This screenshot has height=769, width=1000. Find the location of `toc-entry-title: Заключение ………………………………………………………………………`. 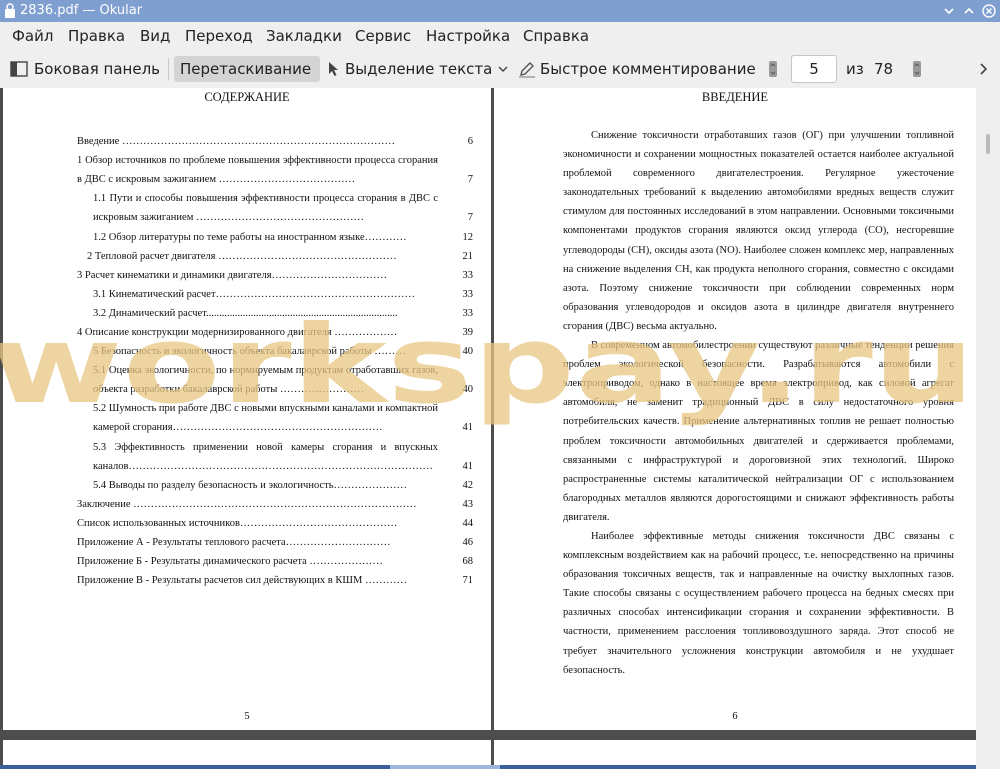

toc-entry-title: Заключение ……………………………………………………………………… is located at coordinates (247, 504).